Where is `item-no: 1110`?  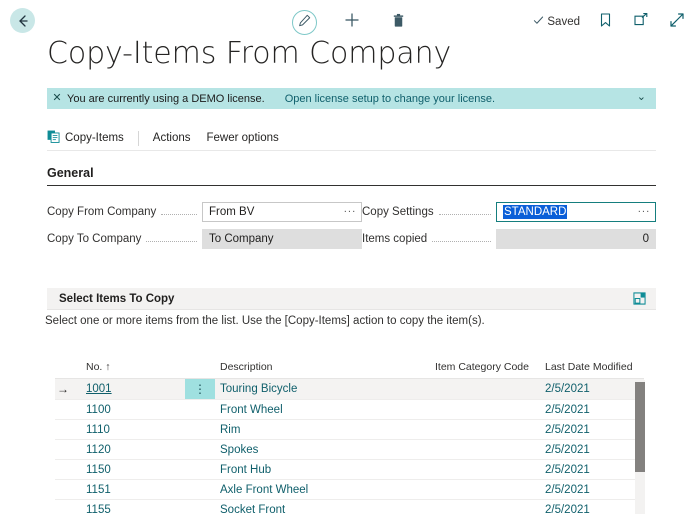
item-no: 1110 is located at coordinates (98, 429).